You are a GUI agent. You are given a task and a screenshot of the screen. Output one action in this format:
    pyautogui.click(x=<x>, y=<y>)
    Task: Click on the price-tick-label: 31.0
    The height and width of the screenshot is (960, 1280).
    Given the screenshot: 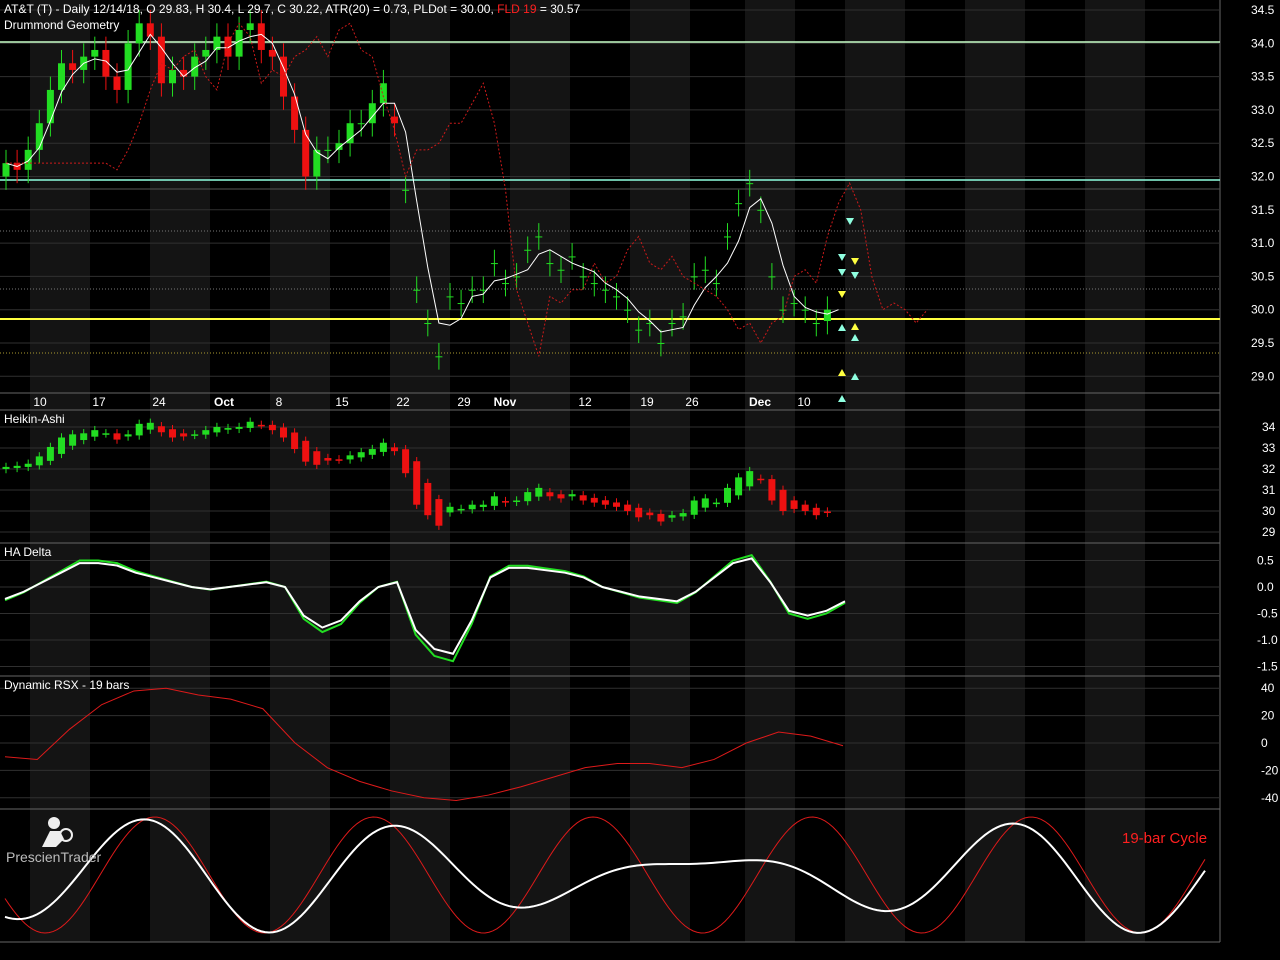 What is the action you would take?
    pyautogui.click(x=1263, y=243)
    